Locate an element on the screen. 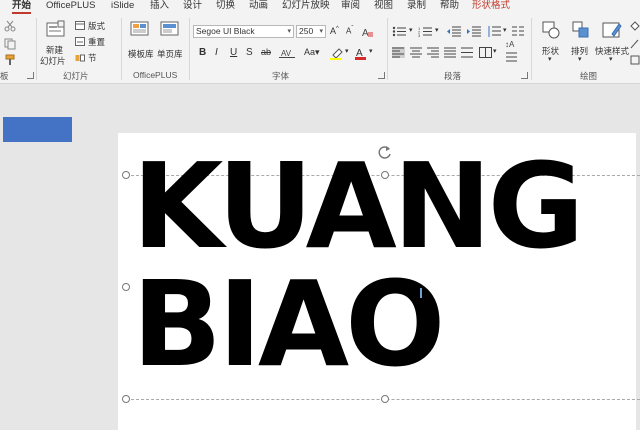  layout-label: 版式 is located at coordinates (97, 26).